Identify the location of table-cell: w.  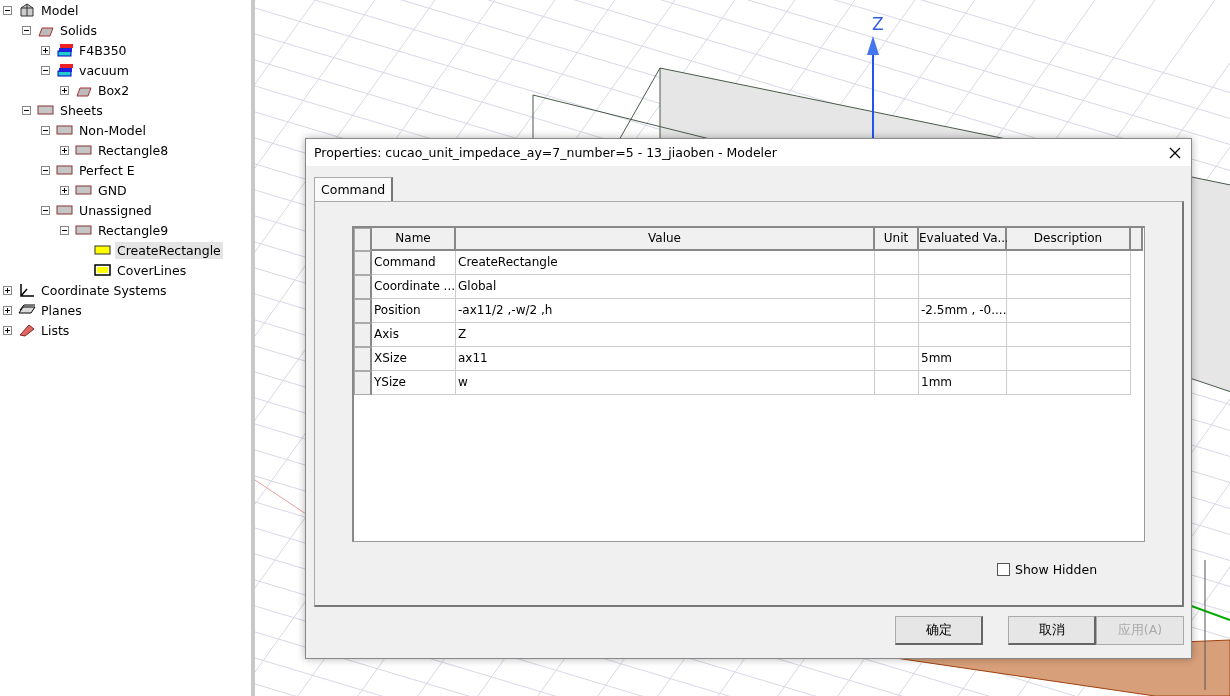
(665, 383).